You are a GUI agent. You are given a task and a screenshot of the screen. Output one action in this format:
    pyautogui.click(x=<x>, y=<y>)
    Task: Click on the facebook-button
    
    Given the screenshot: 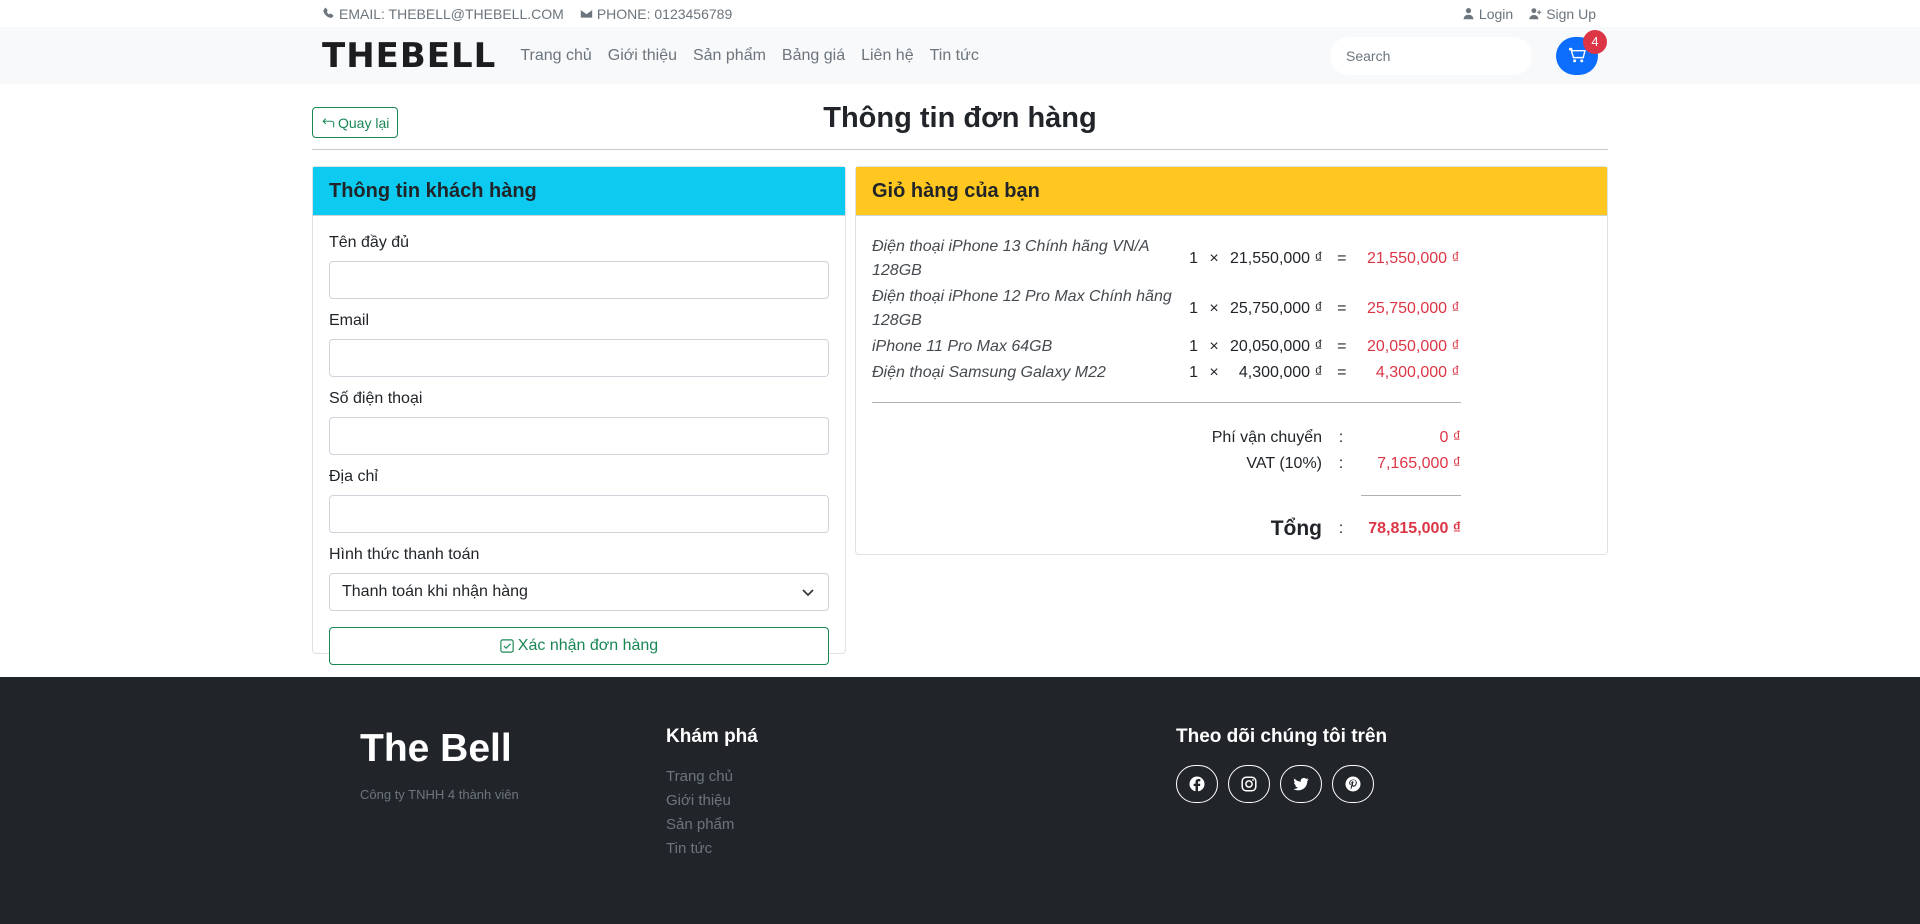 What is the action you would take?
    pyautogui.click(x=1197, y=784)
    